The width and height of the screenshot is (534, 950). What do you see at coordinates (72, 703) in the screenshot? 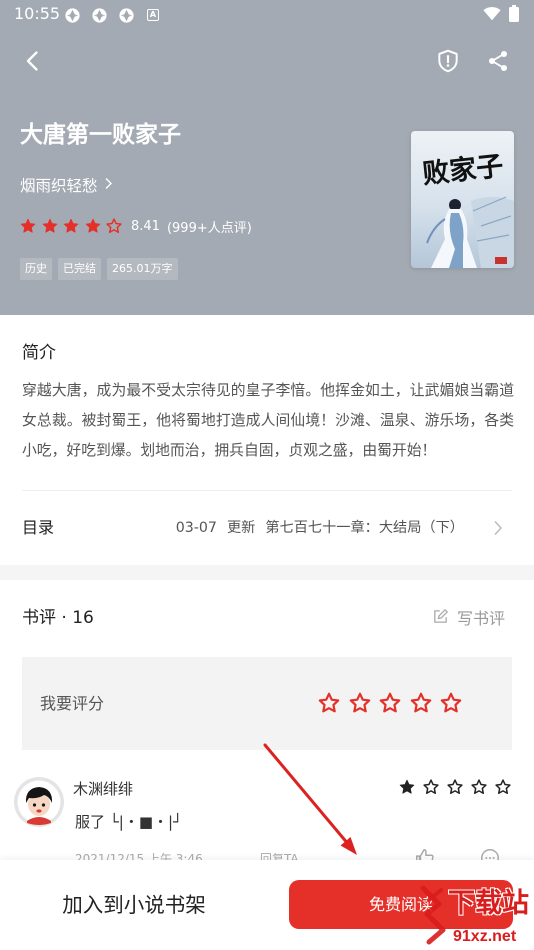
I see `rate-prompt: 我要评分` at bounding box center [72, 703].